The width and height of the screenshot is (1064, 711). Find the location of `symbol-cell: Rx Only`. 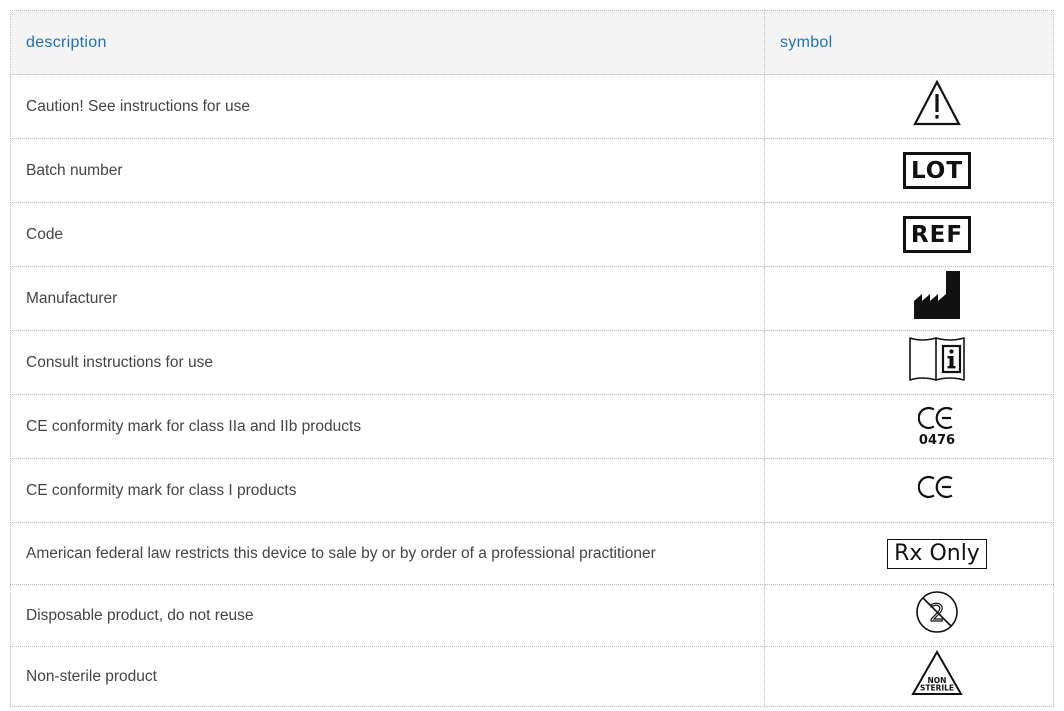

symbol-cell: Rx Only is located at coordinates (909, 553).